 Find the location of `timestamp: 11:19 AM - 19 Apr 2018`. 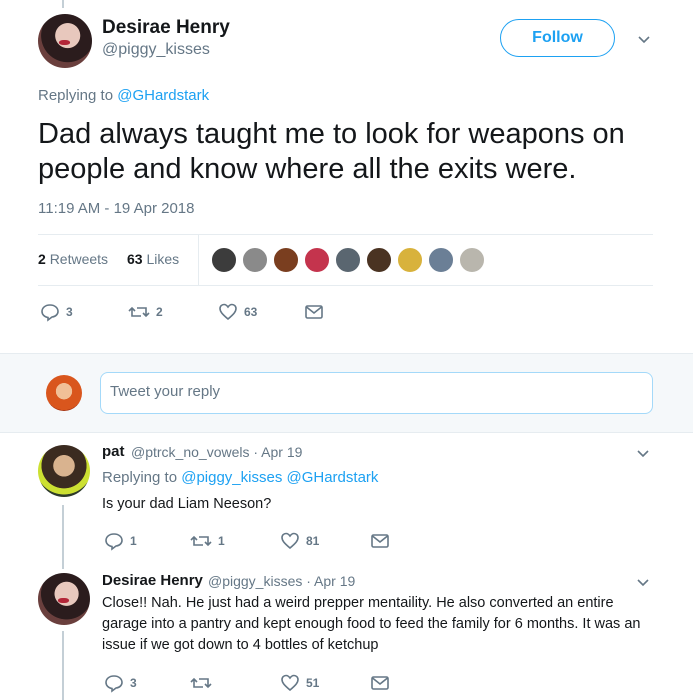

timestamp: 11:19 AM - 19 Apr 2018 is located at coordinates (116, 208).